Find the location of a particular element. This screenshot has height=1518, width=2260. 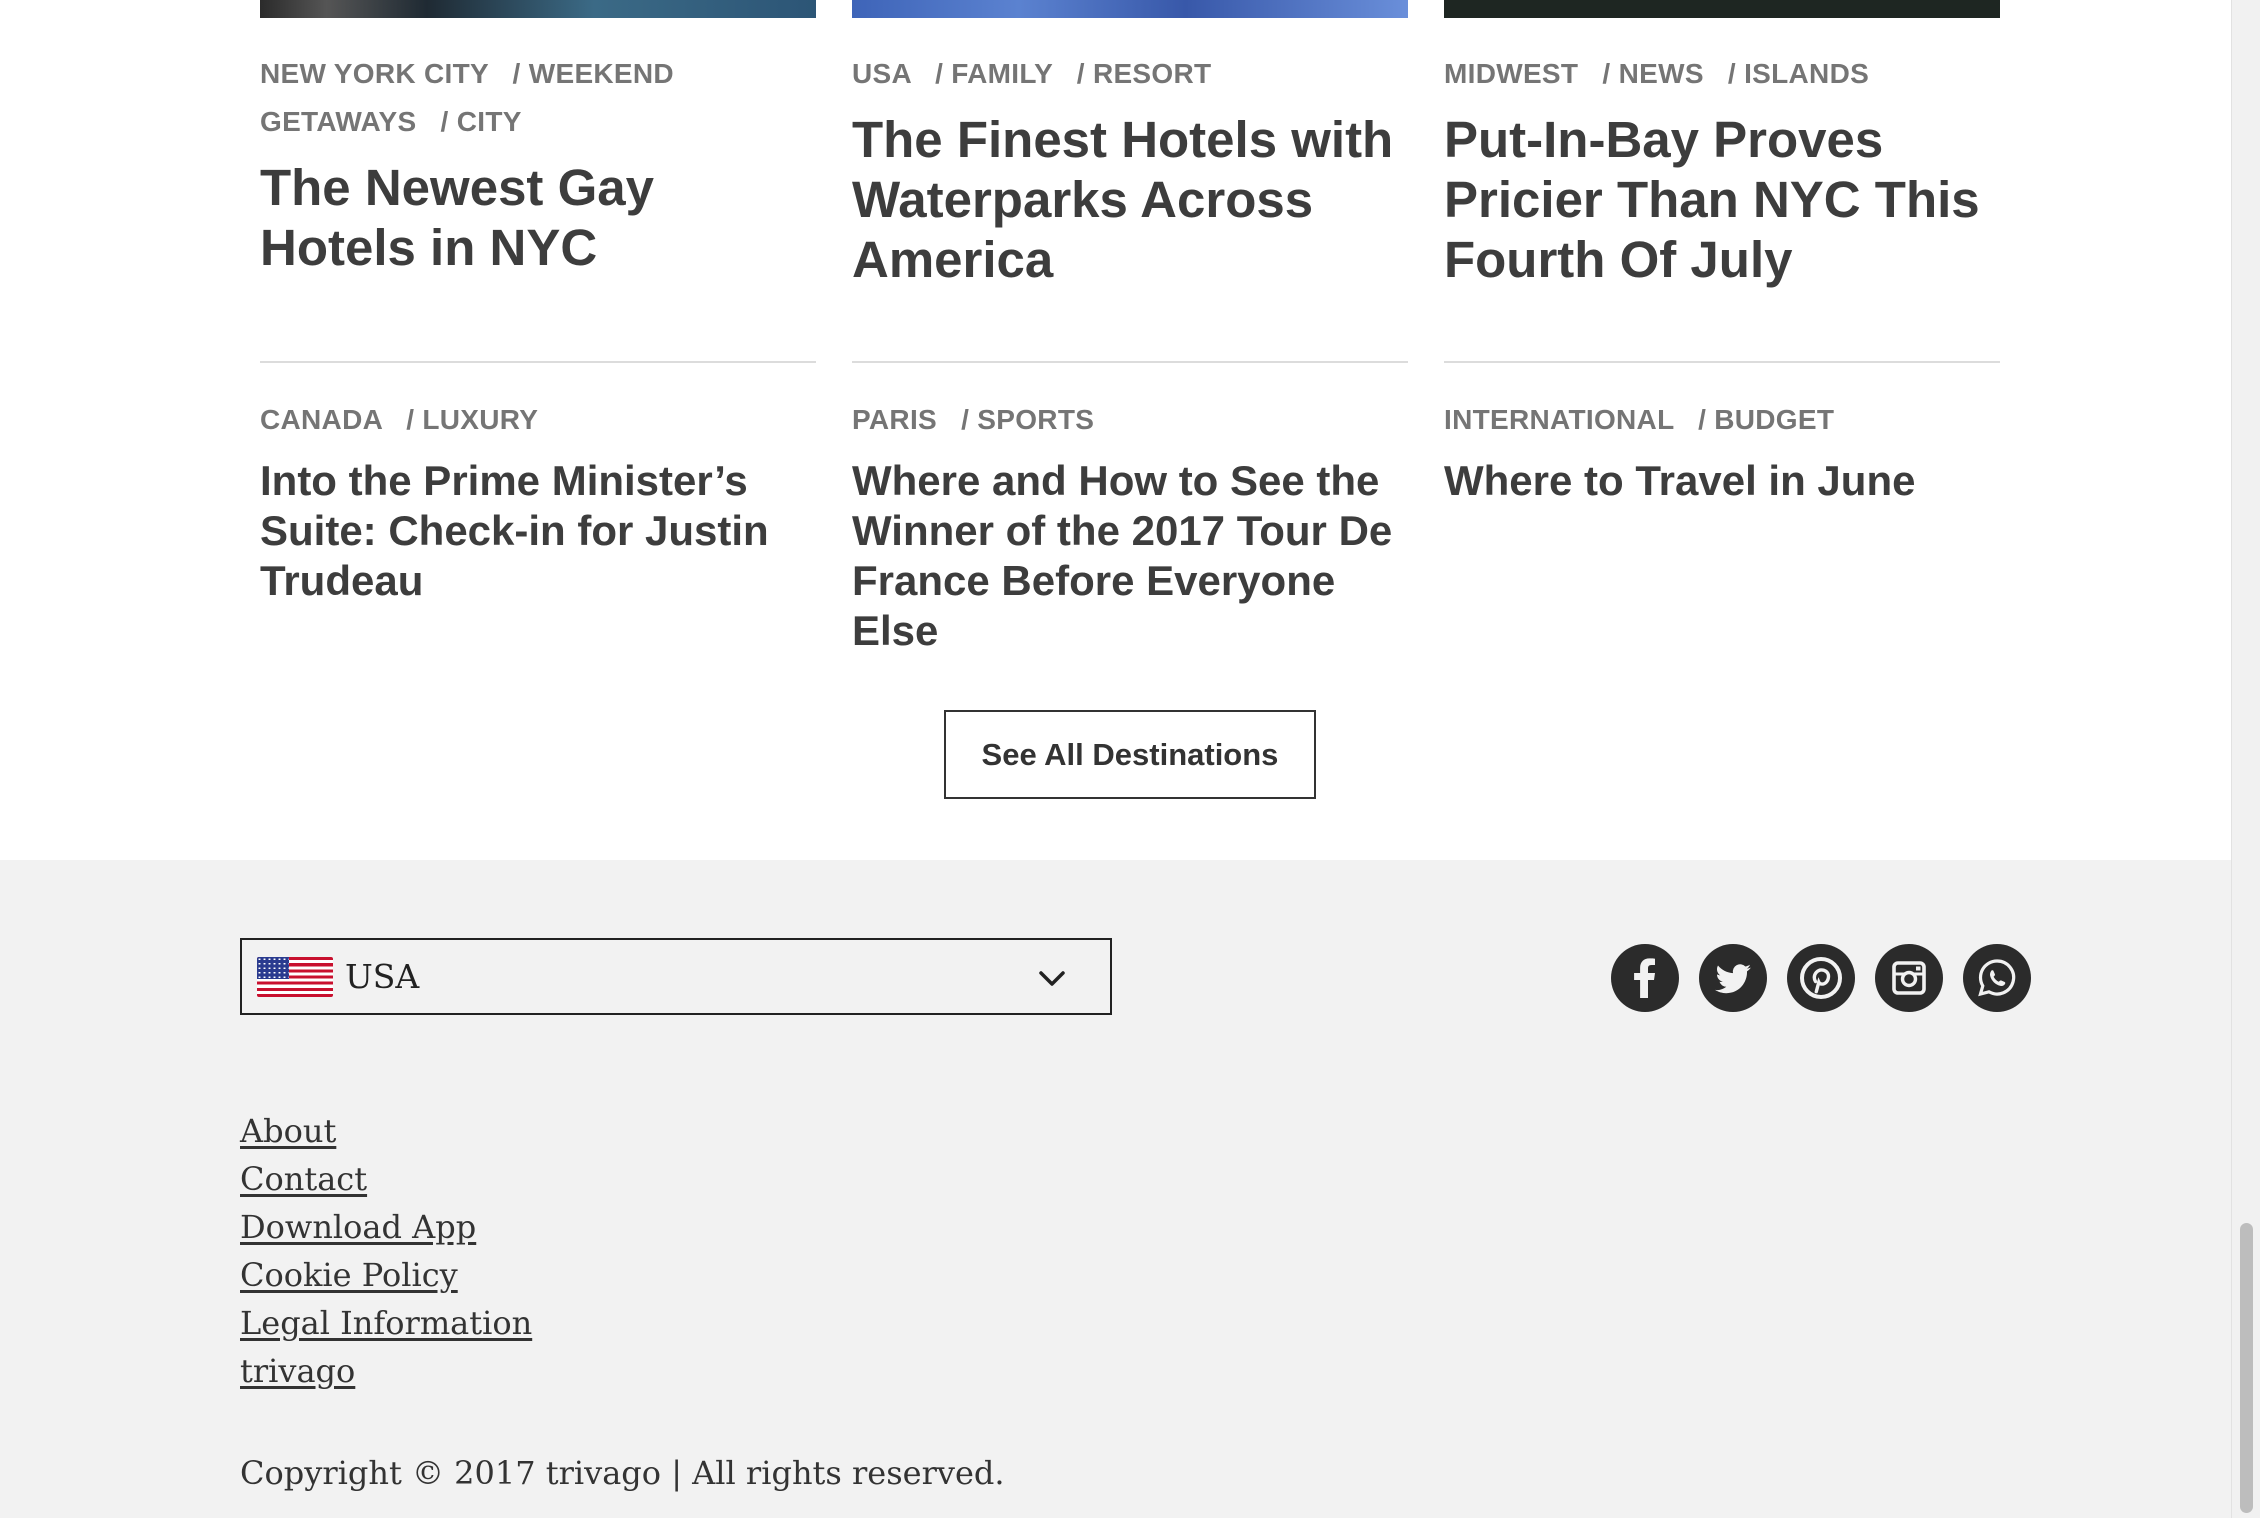

tag-link: CANADA is located at coordinates (321, 419).